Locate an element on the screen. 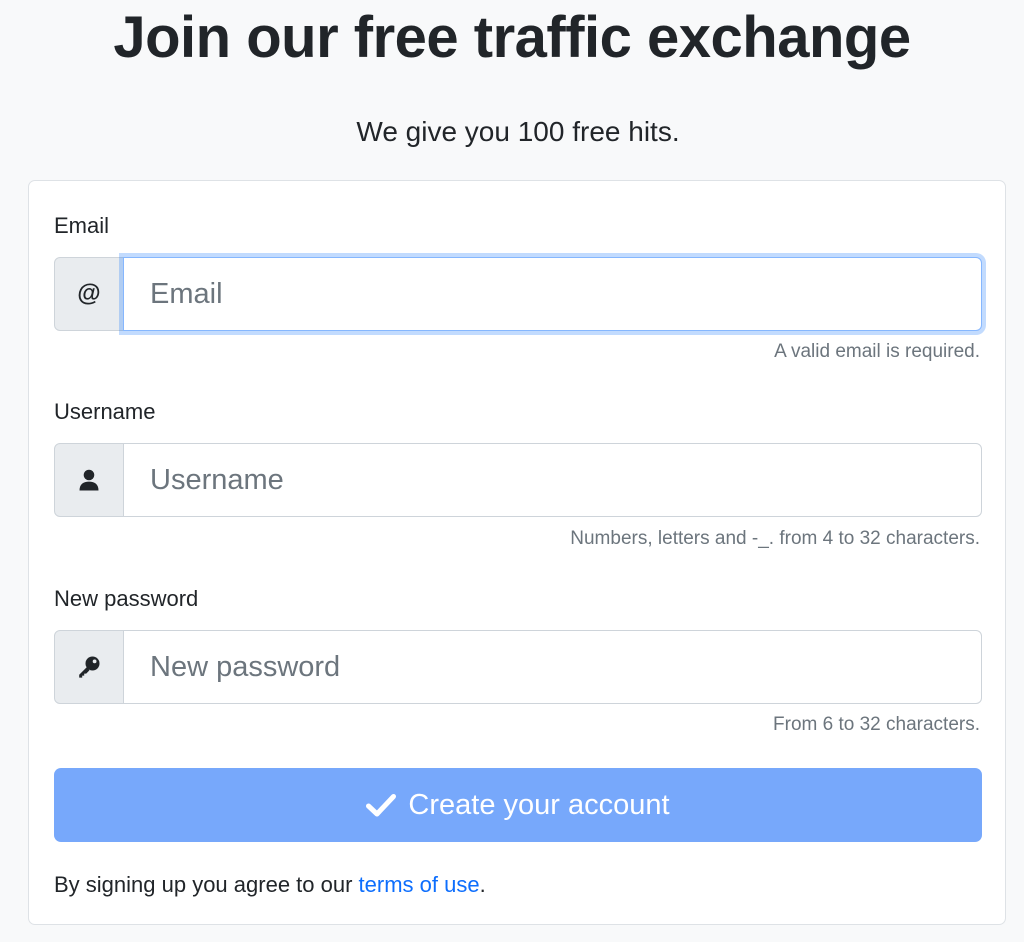 The width and height of the screenshot is (1024, 942). username-addon is located at coordinates (89, 480).